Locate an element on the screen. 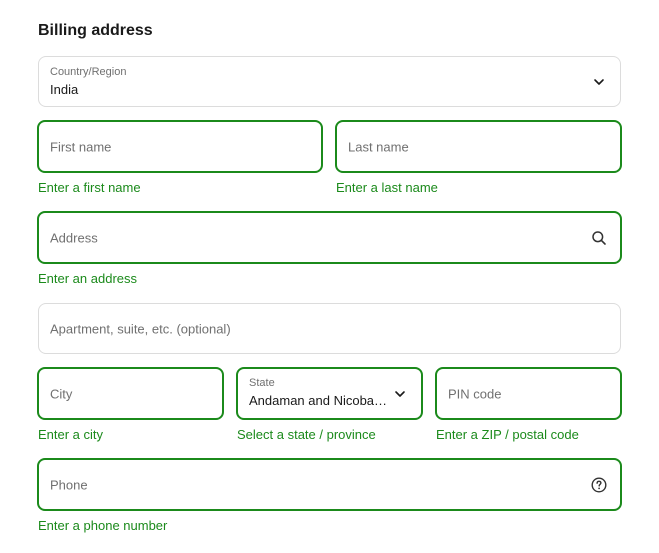 The width and height of the screenshot is (659, 553). first-name-field: First name is located at coordinates (180, 146).